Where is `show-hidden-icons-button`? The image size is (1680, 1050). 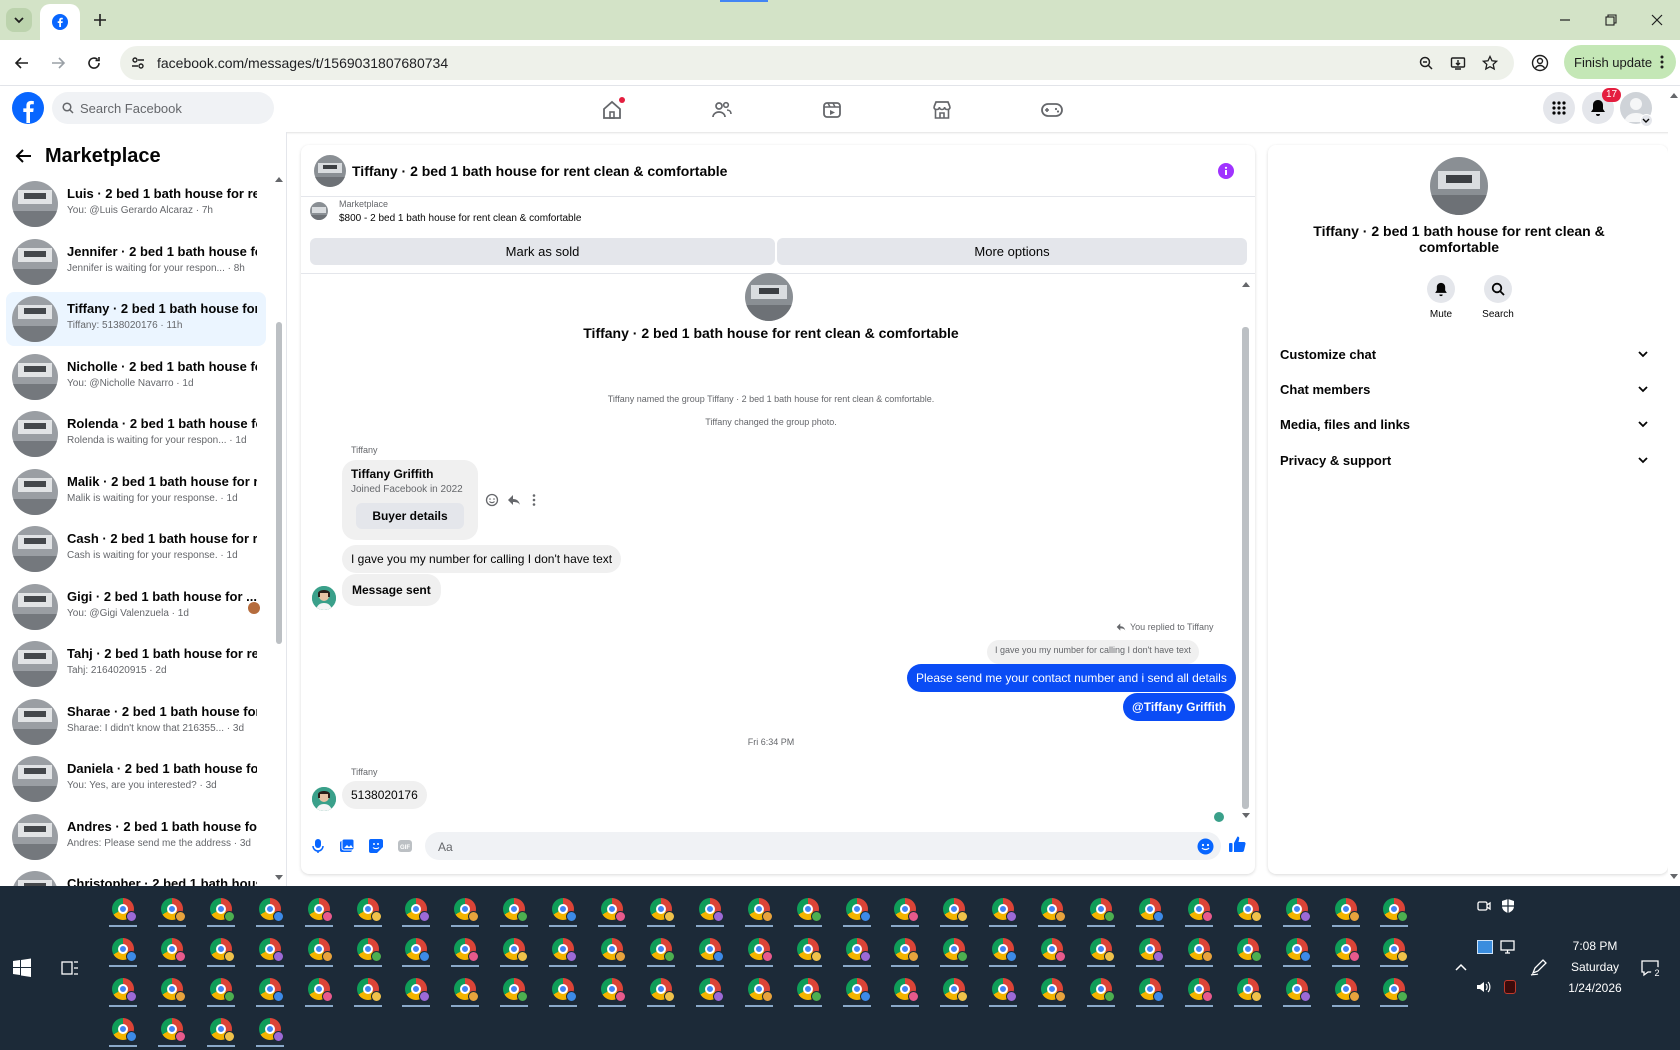 show-hidden-icons-button is located at coordinates (1461, 967).